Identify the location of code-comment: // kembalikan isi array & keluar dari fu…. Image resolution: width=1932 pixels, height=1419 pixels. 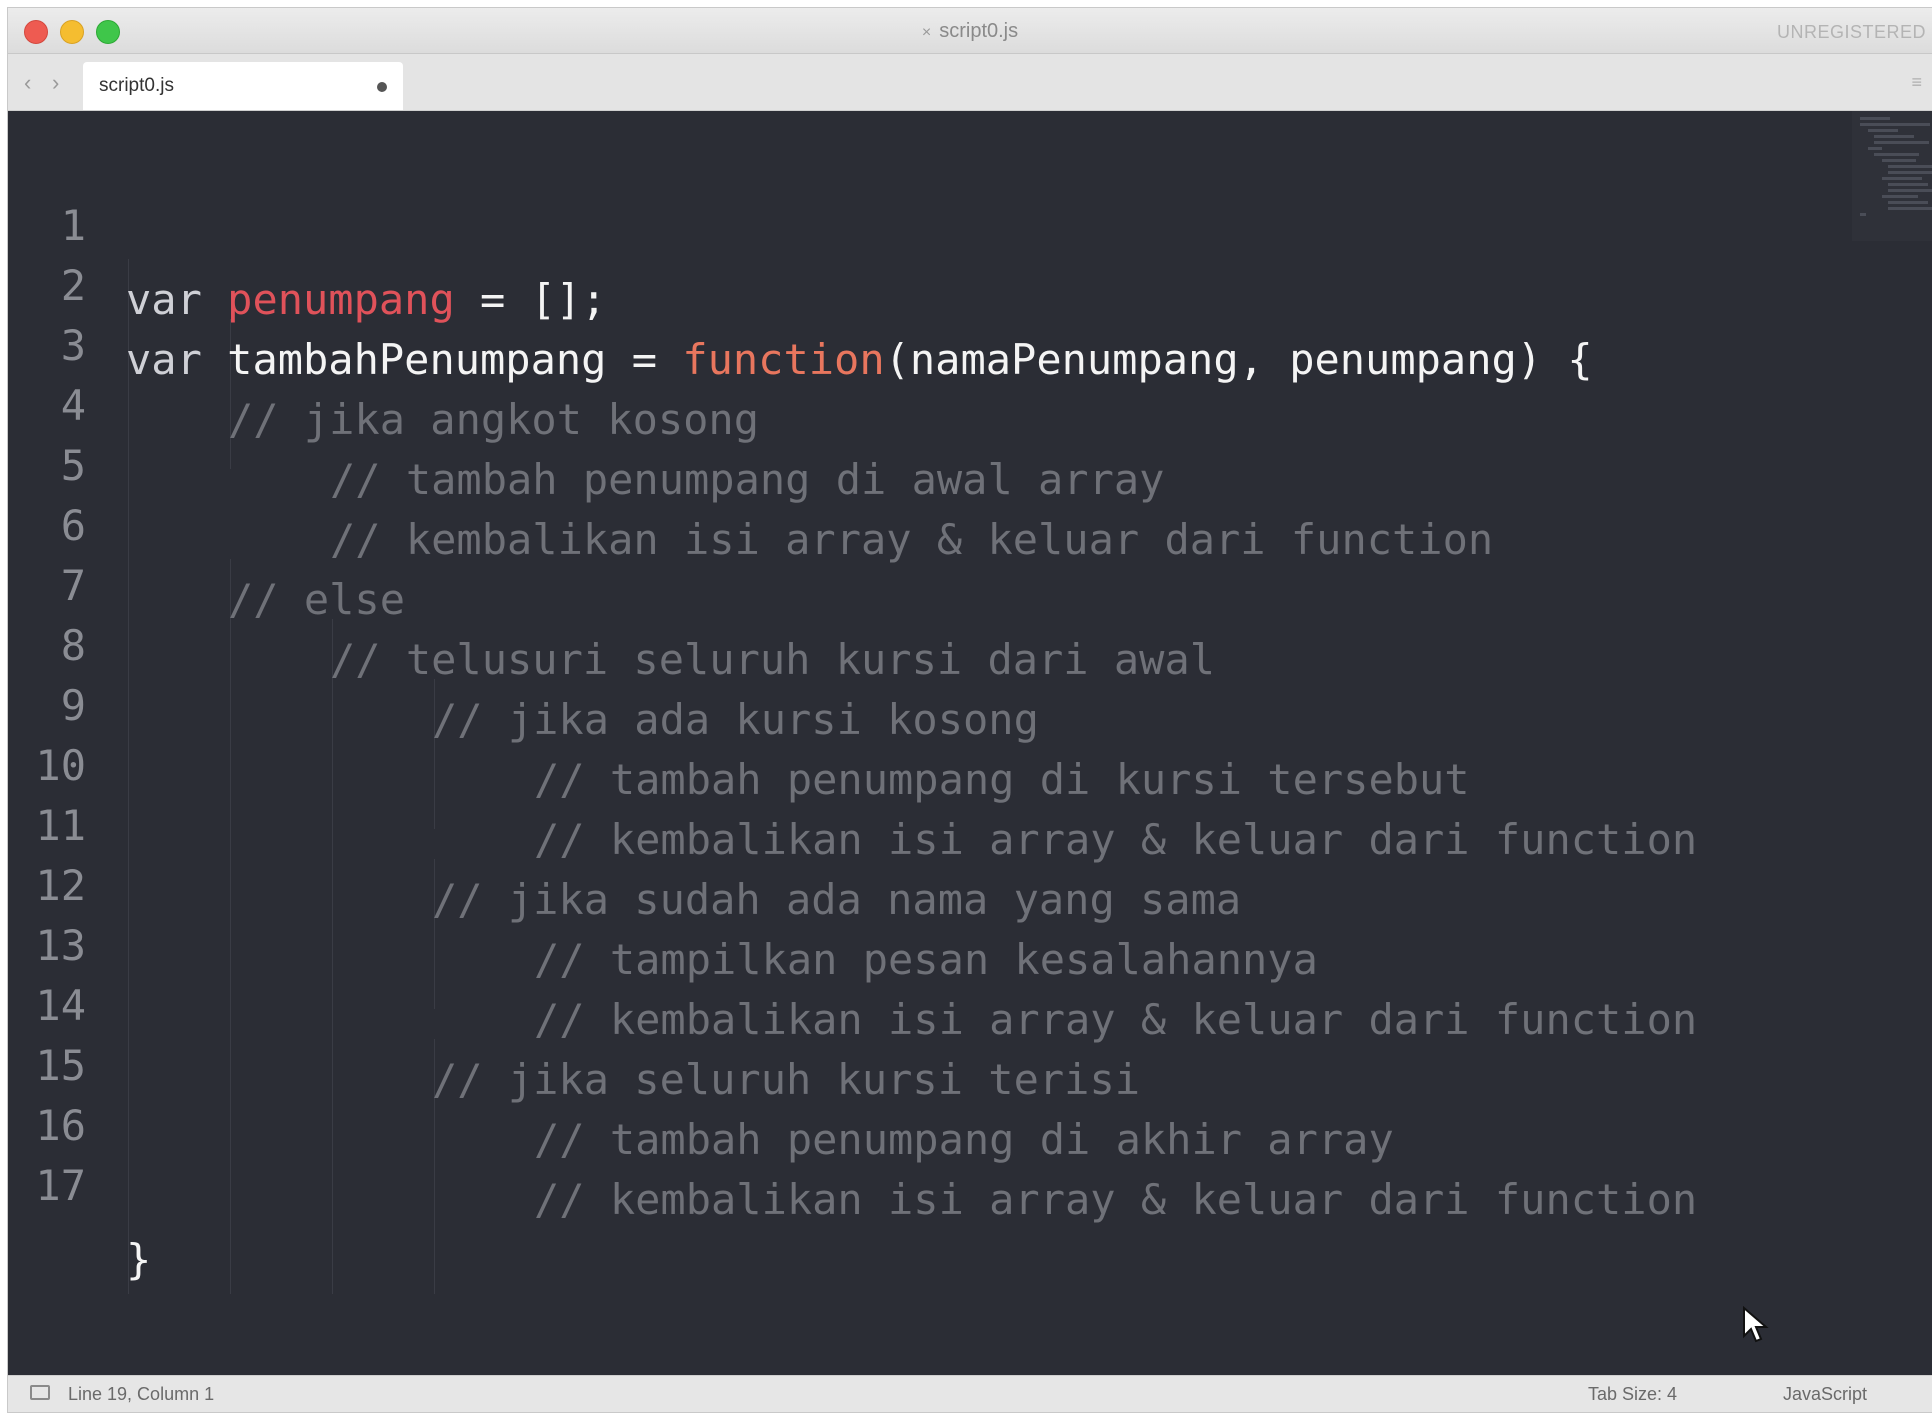
(1116, 1199).